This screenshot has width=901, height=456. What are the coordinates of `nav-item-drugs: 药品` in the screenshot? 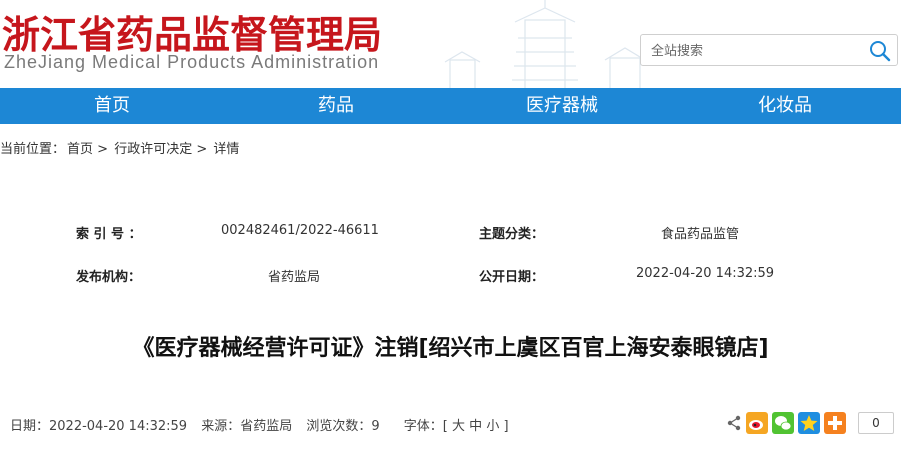 It's located at (336, 106).